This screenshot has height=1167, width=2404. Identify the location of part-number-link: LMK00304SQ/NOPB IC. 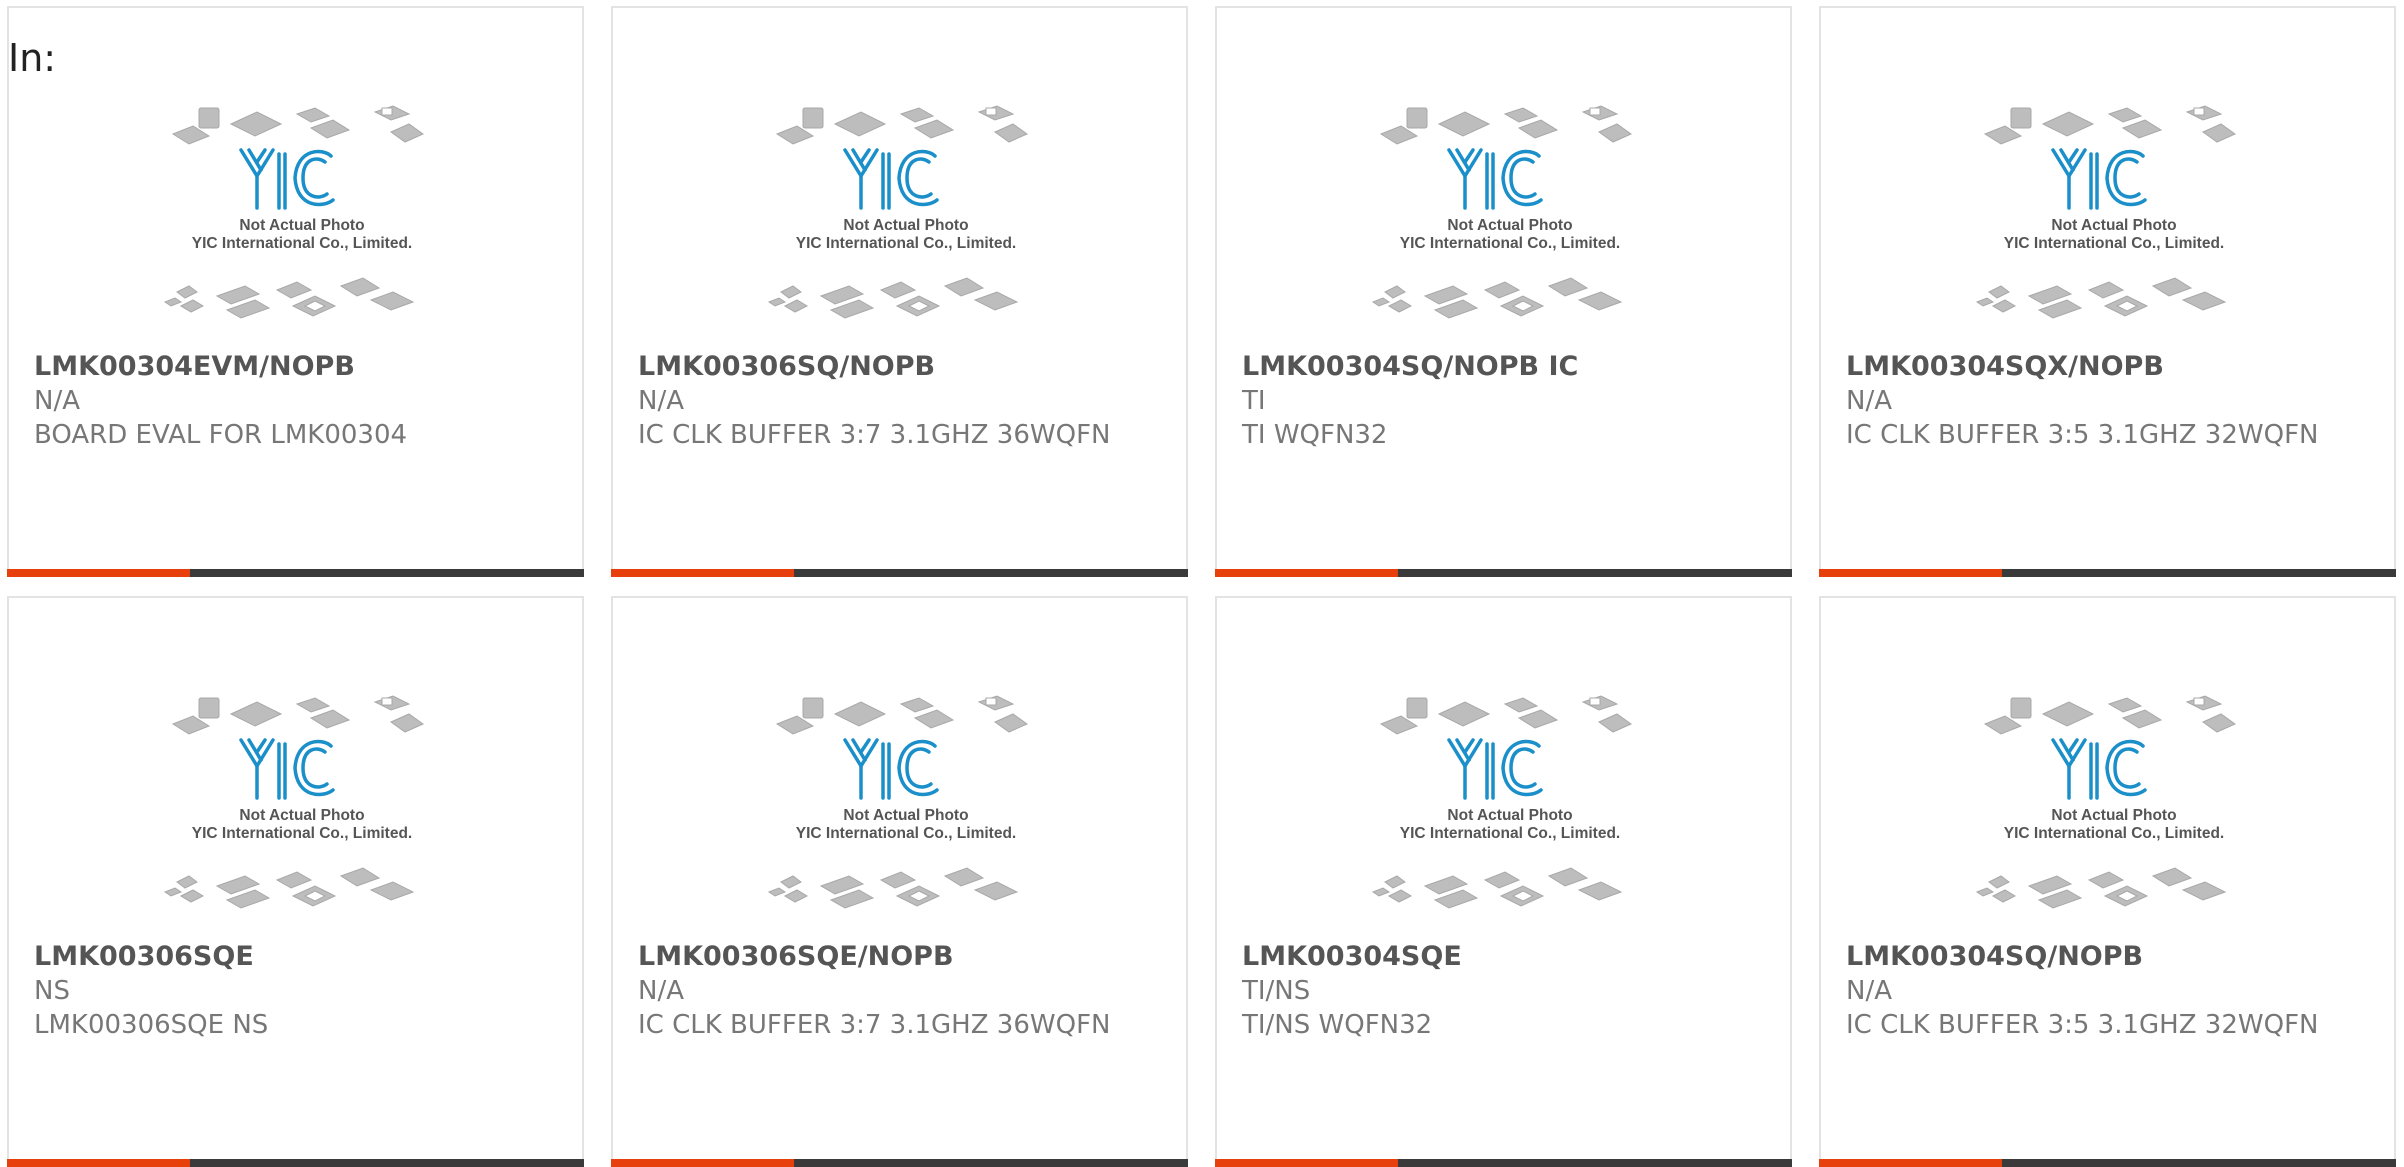
(1506, 367).